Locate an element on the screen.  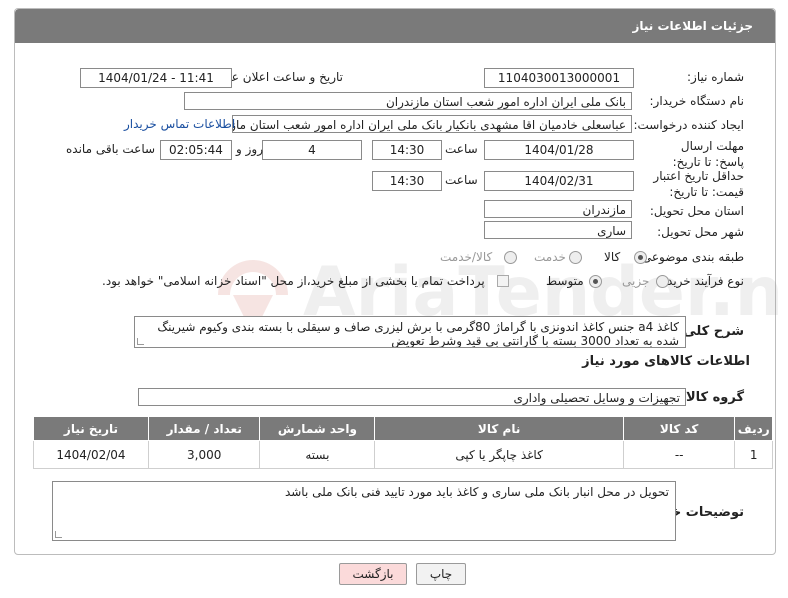
validity-date-field: 1404/02/31 is located at coordinates (559, 181).